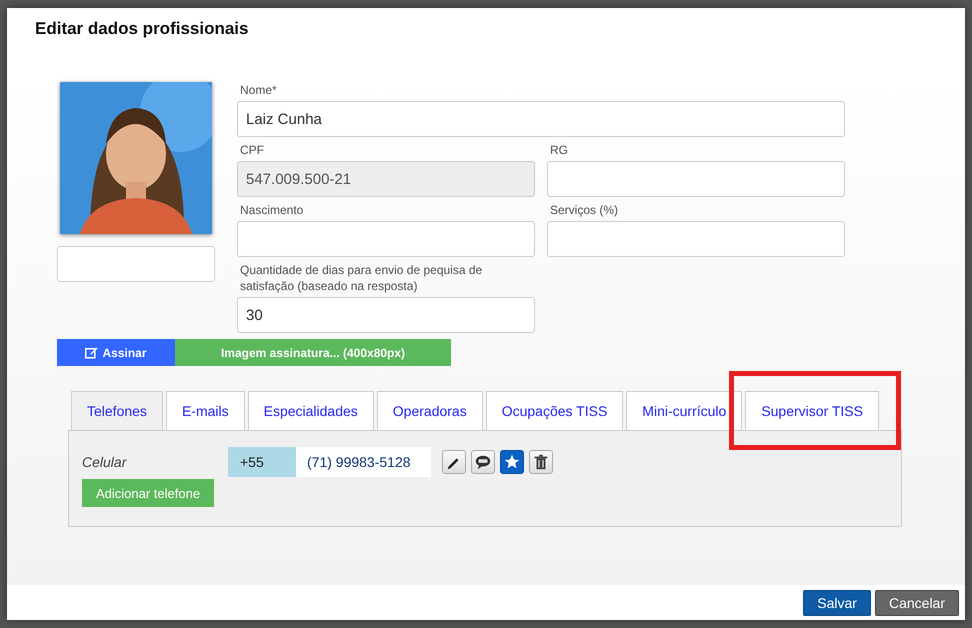 This screenshot has height=628, width=972. What do you see at coordinates (271, 210) in the screenshot?
I see `field-label: Nascimento` at bounding box center [271, 210].